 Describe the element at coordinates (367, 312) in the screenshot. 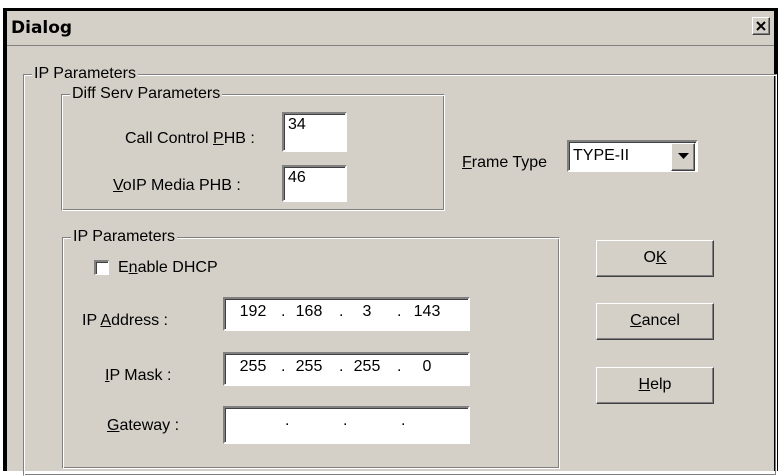

I see `ip-address-octet-3: 3` at that location.